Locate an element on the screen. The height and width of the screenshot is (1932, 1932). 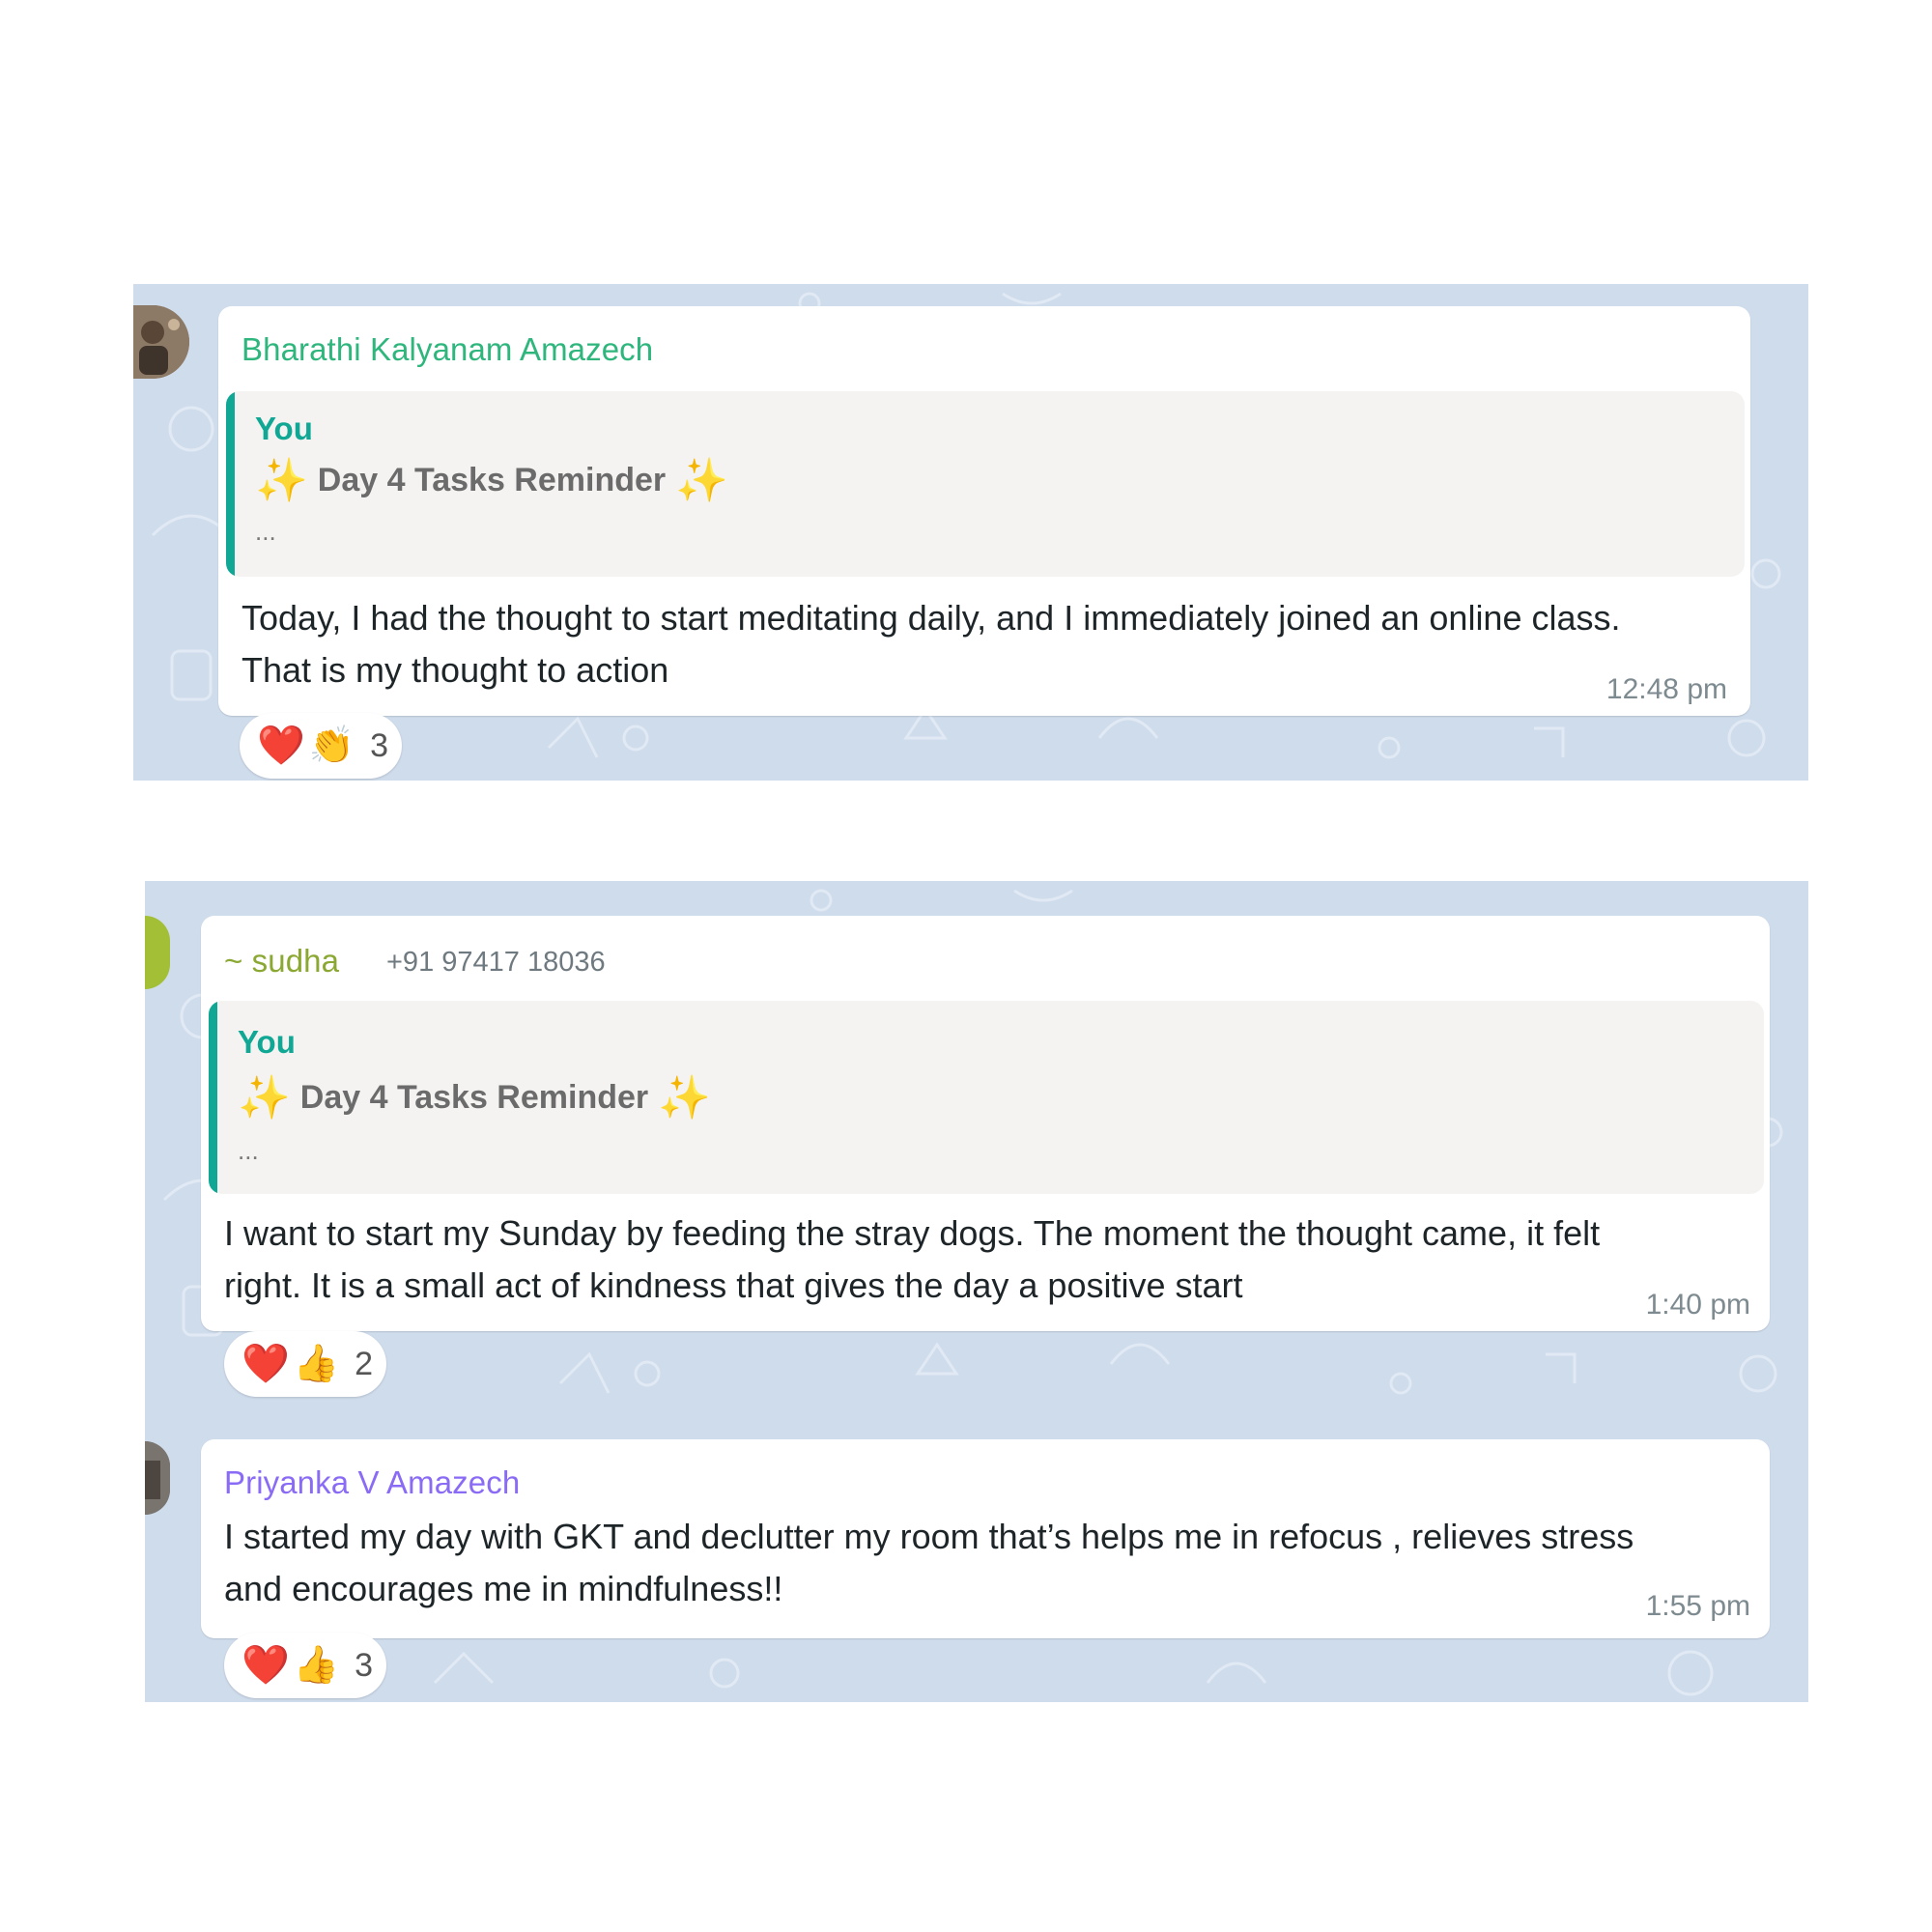
sender-name: ~ sudha is located at coordinates (281, 961).